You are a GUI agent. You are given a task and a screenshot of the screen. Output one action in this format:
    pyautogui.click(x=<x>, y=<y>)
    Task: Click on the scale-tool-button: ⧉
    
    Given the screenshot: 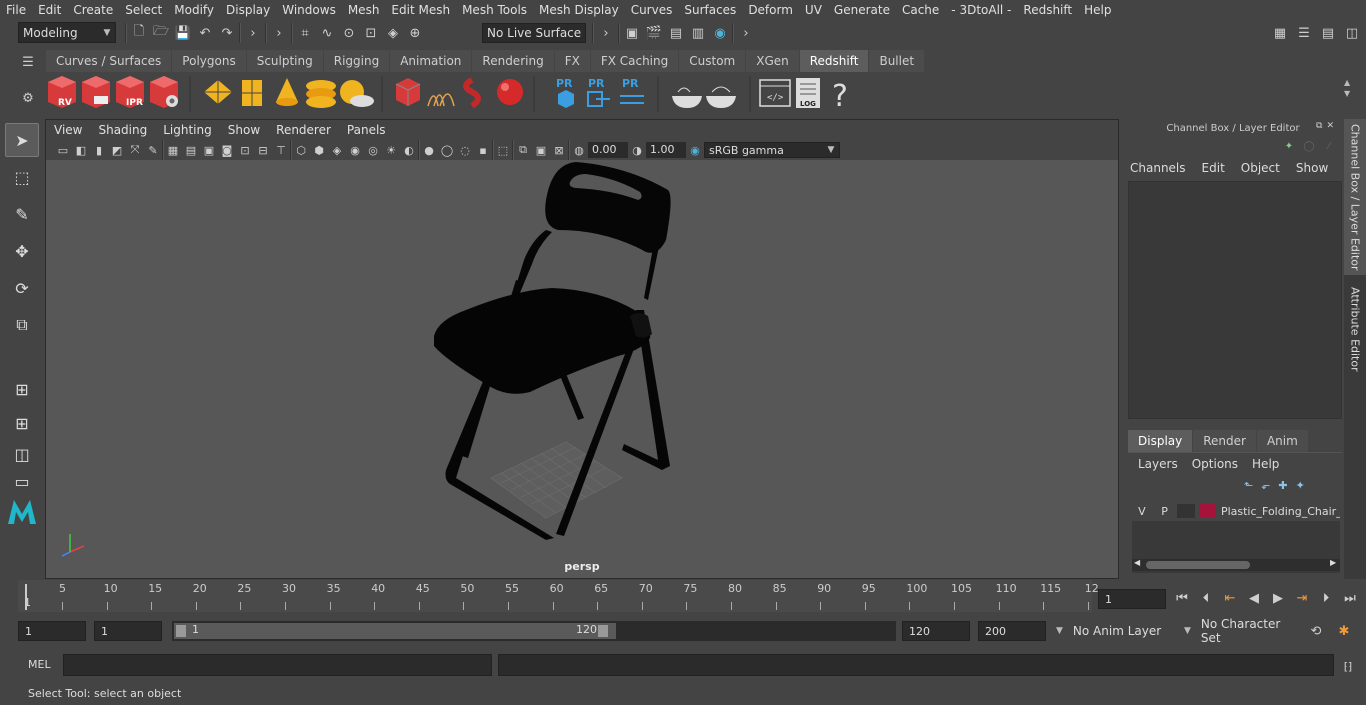 What is the action you would take?
    pyautogui.click(x=22, y=325)
    